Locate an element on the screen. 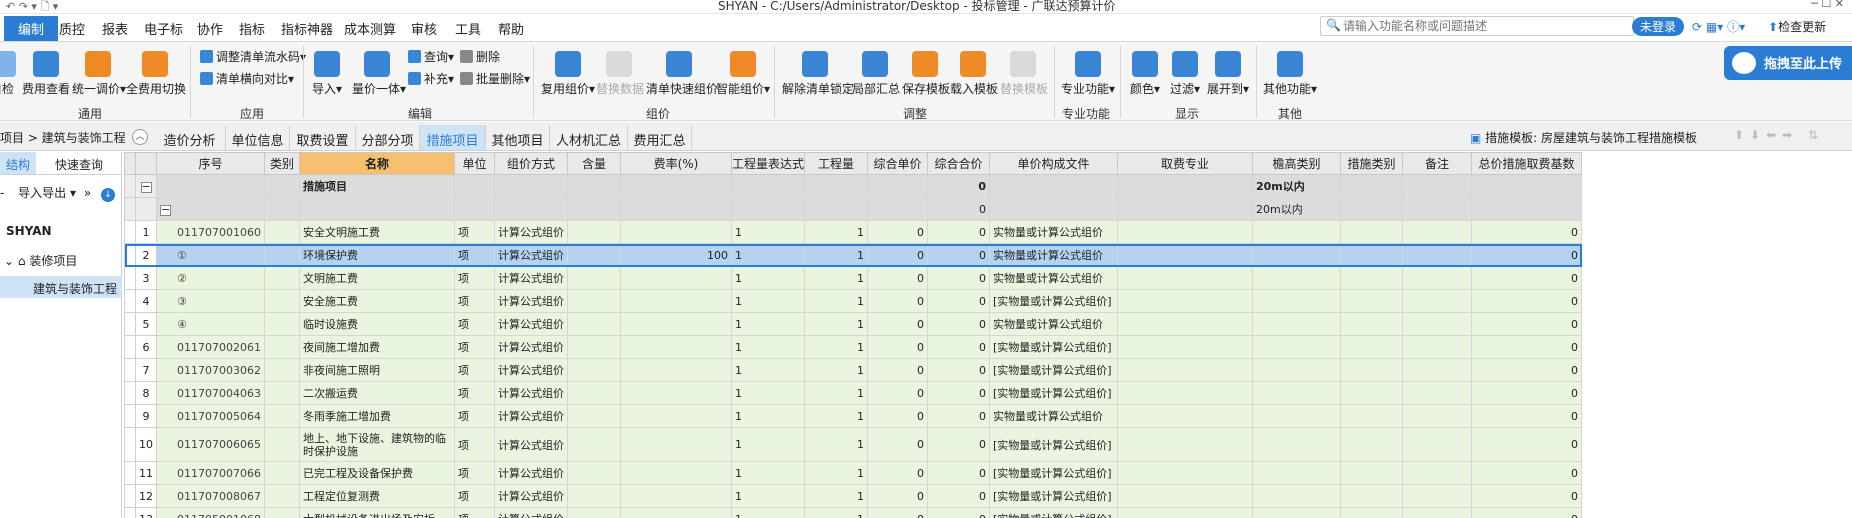 Image resolution: width=1852 pixels, height=518 pixels. menu-index: 指标 is located at coordinates (252, 28).